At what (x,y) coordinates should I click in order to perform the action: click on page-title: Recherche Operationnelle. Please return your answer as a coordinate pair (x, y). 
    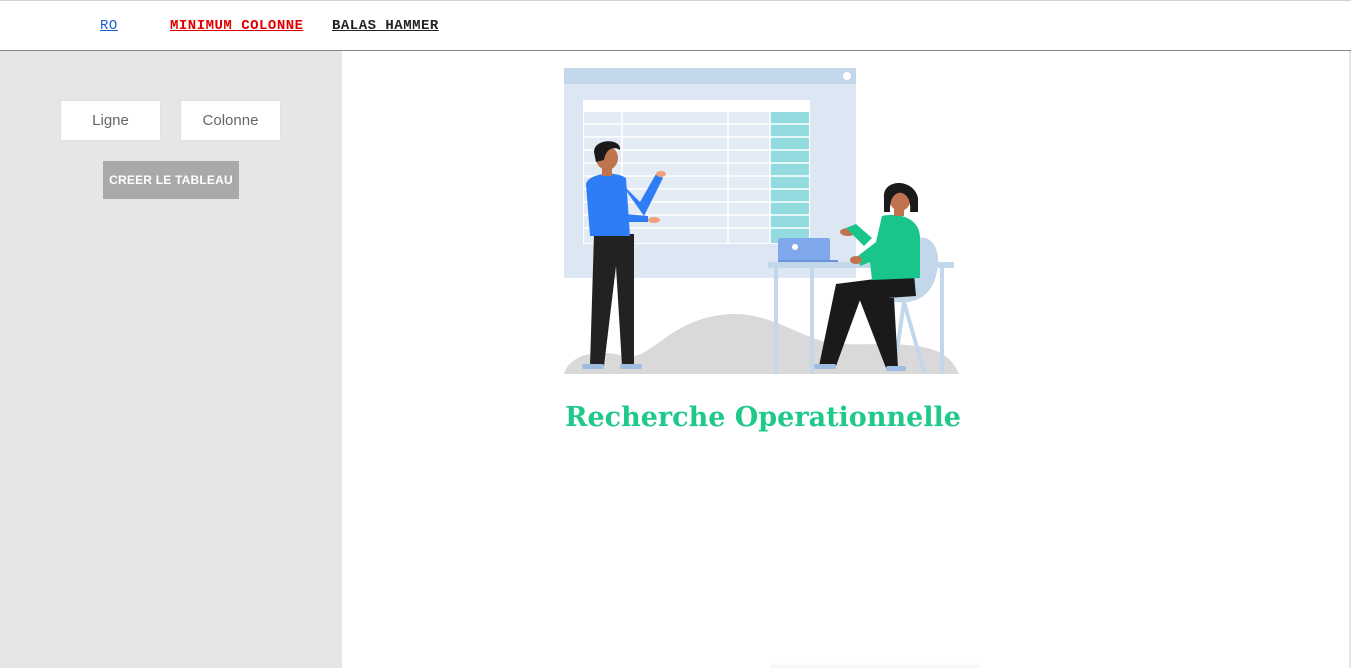
    Looking at the image, I should click on (763, 417).